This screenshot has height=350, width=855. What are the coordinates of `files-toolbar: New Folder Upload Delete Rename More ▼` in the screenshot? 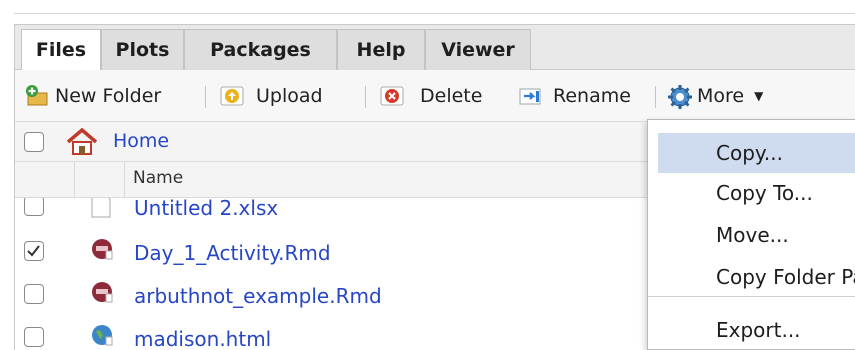 It's located at (435, 96).